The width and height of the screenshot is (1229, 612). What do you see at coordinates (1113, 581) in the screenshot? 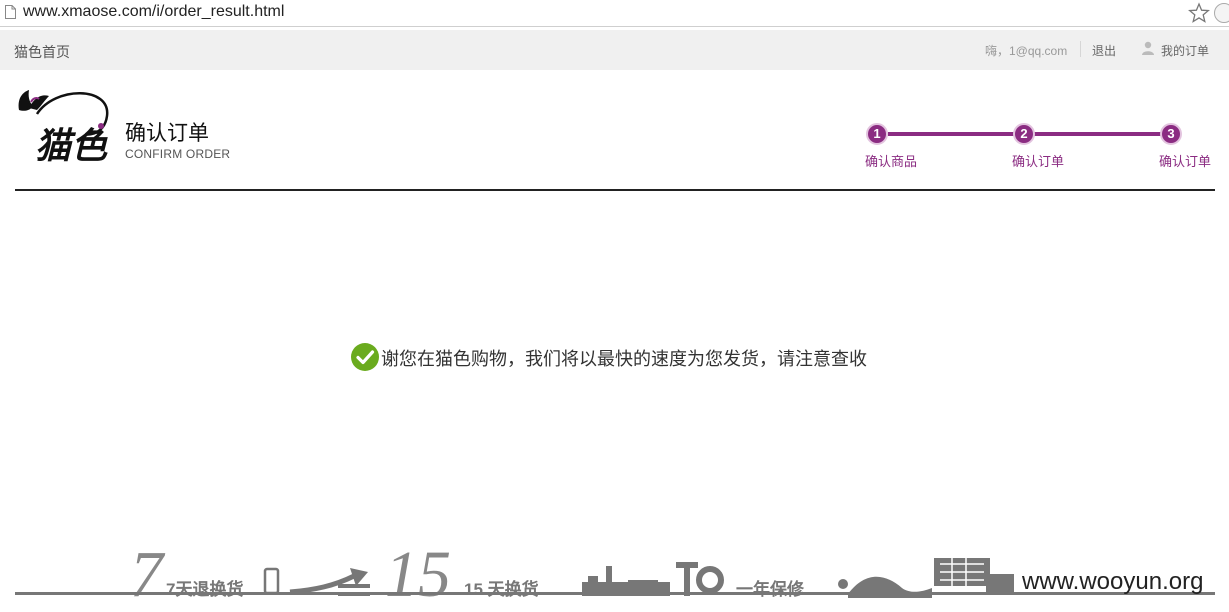
I see `watermark-text: www.wooyun.org` at bounding box center [1113, 581].